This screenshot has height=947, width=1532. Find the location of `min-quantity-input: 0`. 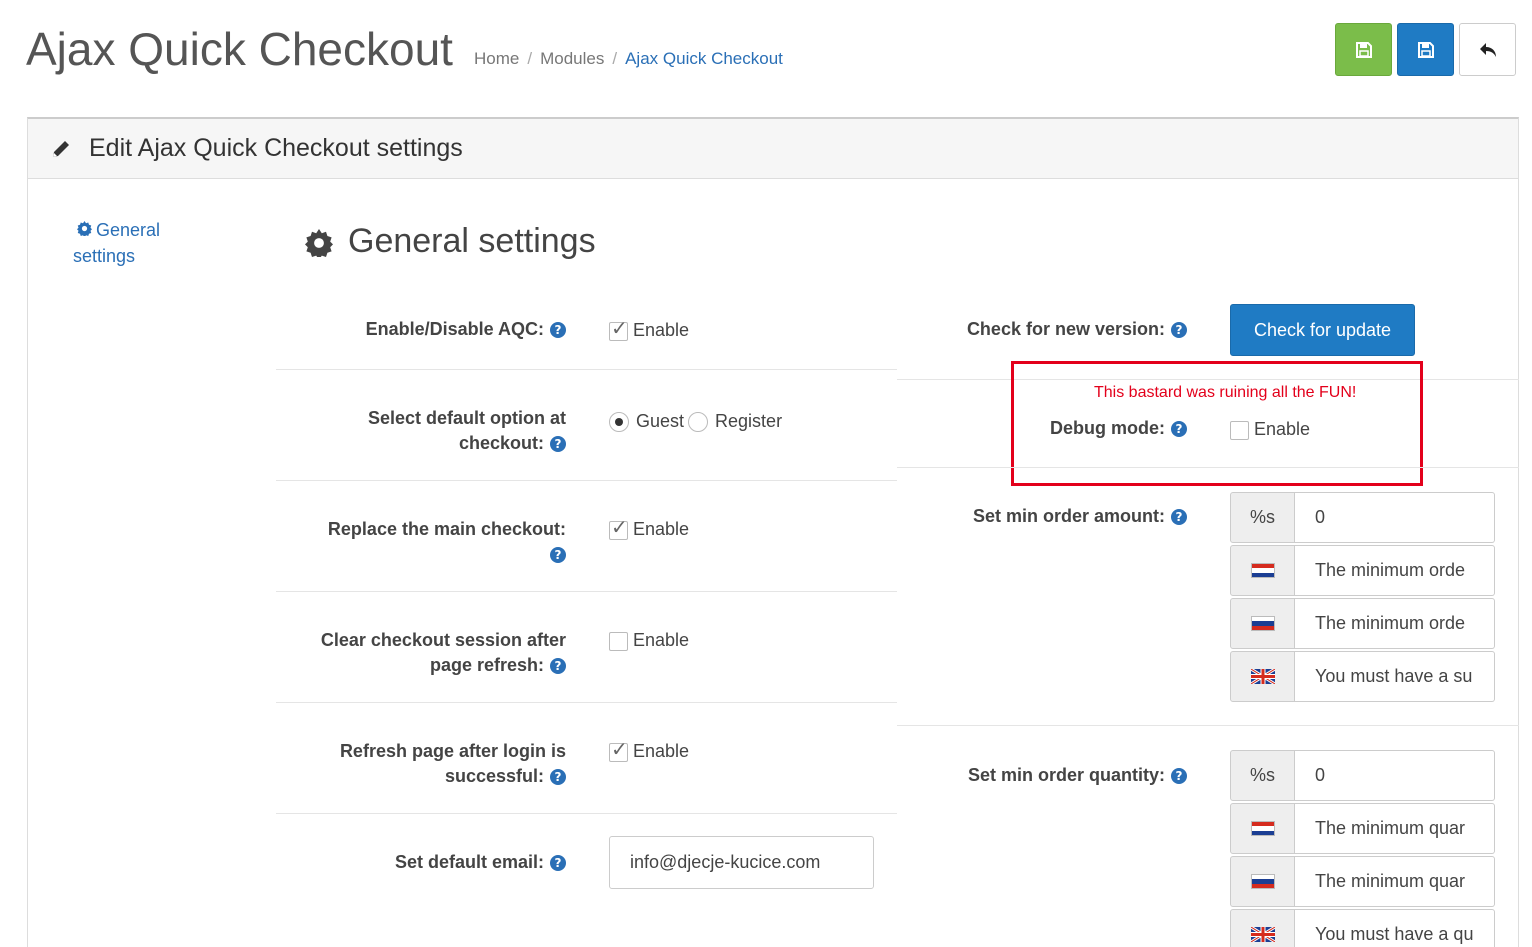

min-quantity-input: 0 is located at coordinates (1395, 775).